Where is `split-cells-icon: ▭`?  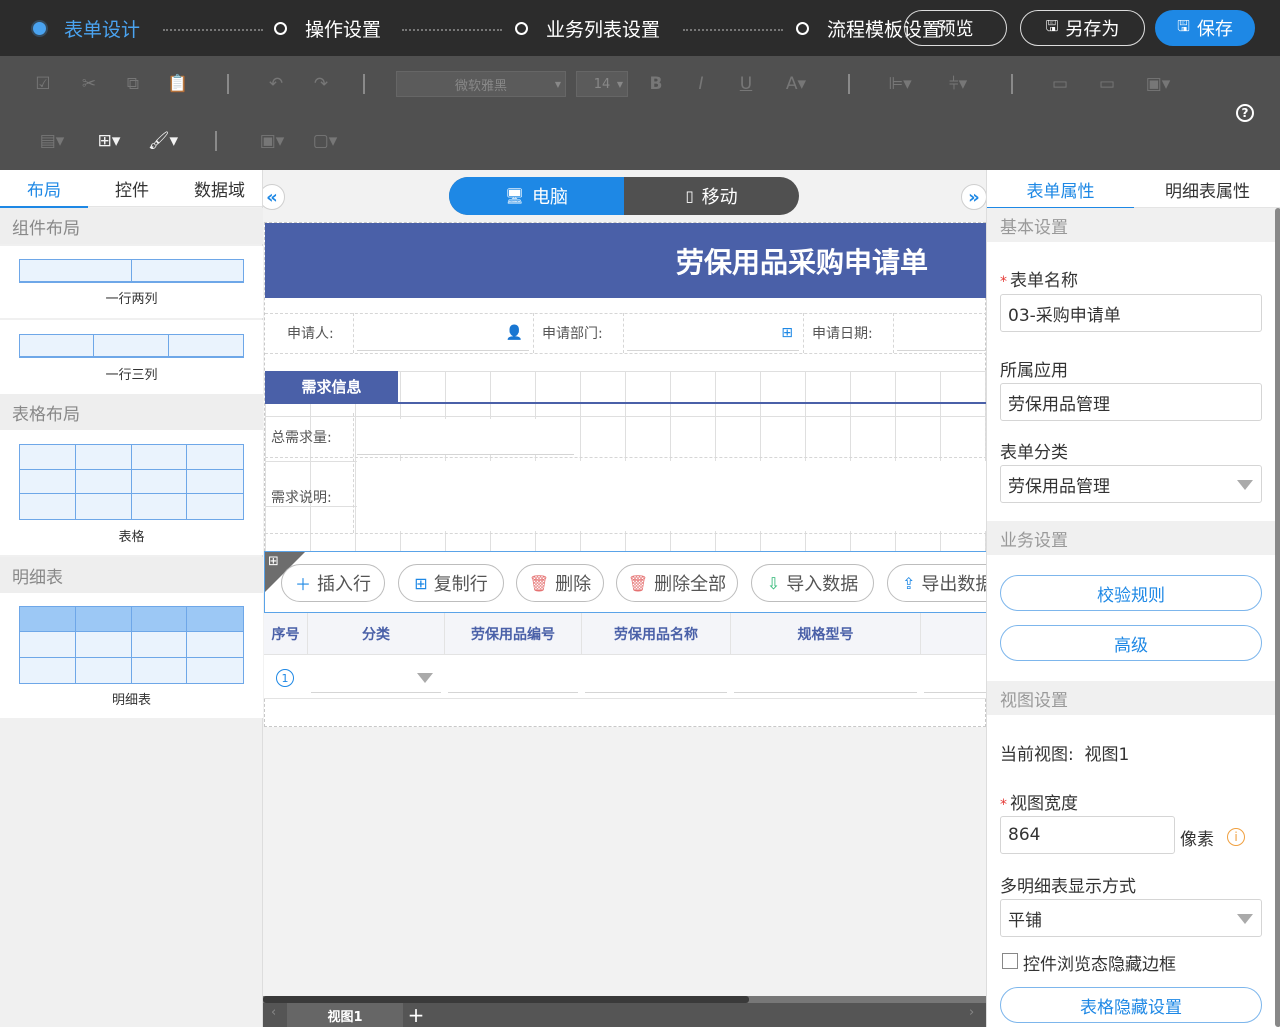 split-cells-icon: ▭ is located at coordinates (1107, 84).